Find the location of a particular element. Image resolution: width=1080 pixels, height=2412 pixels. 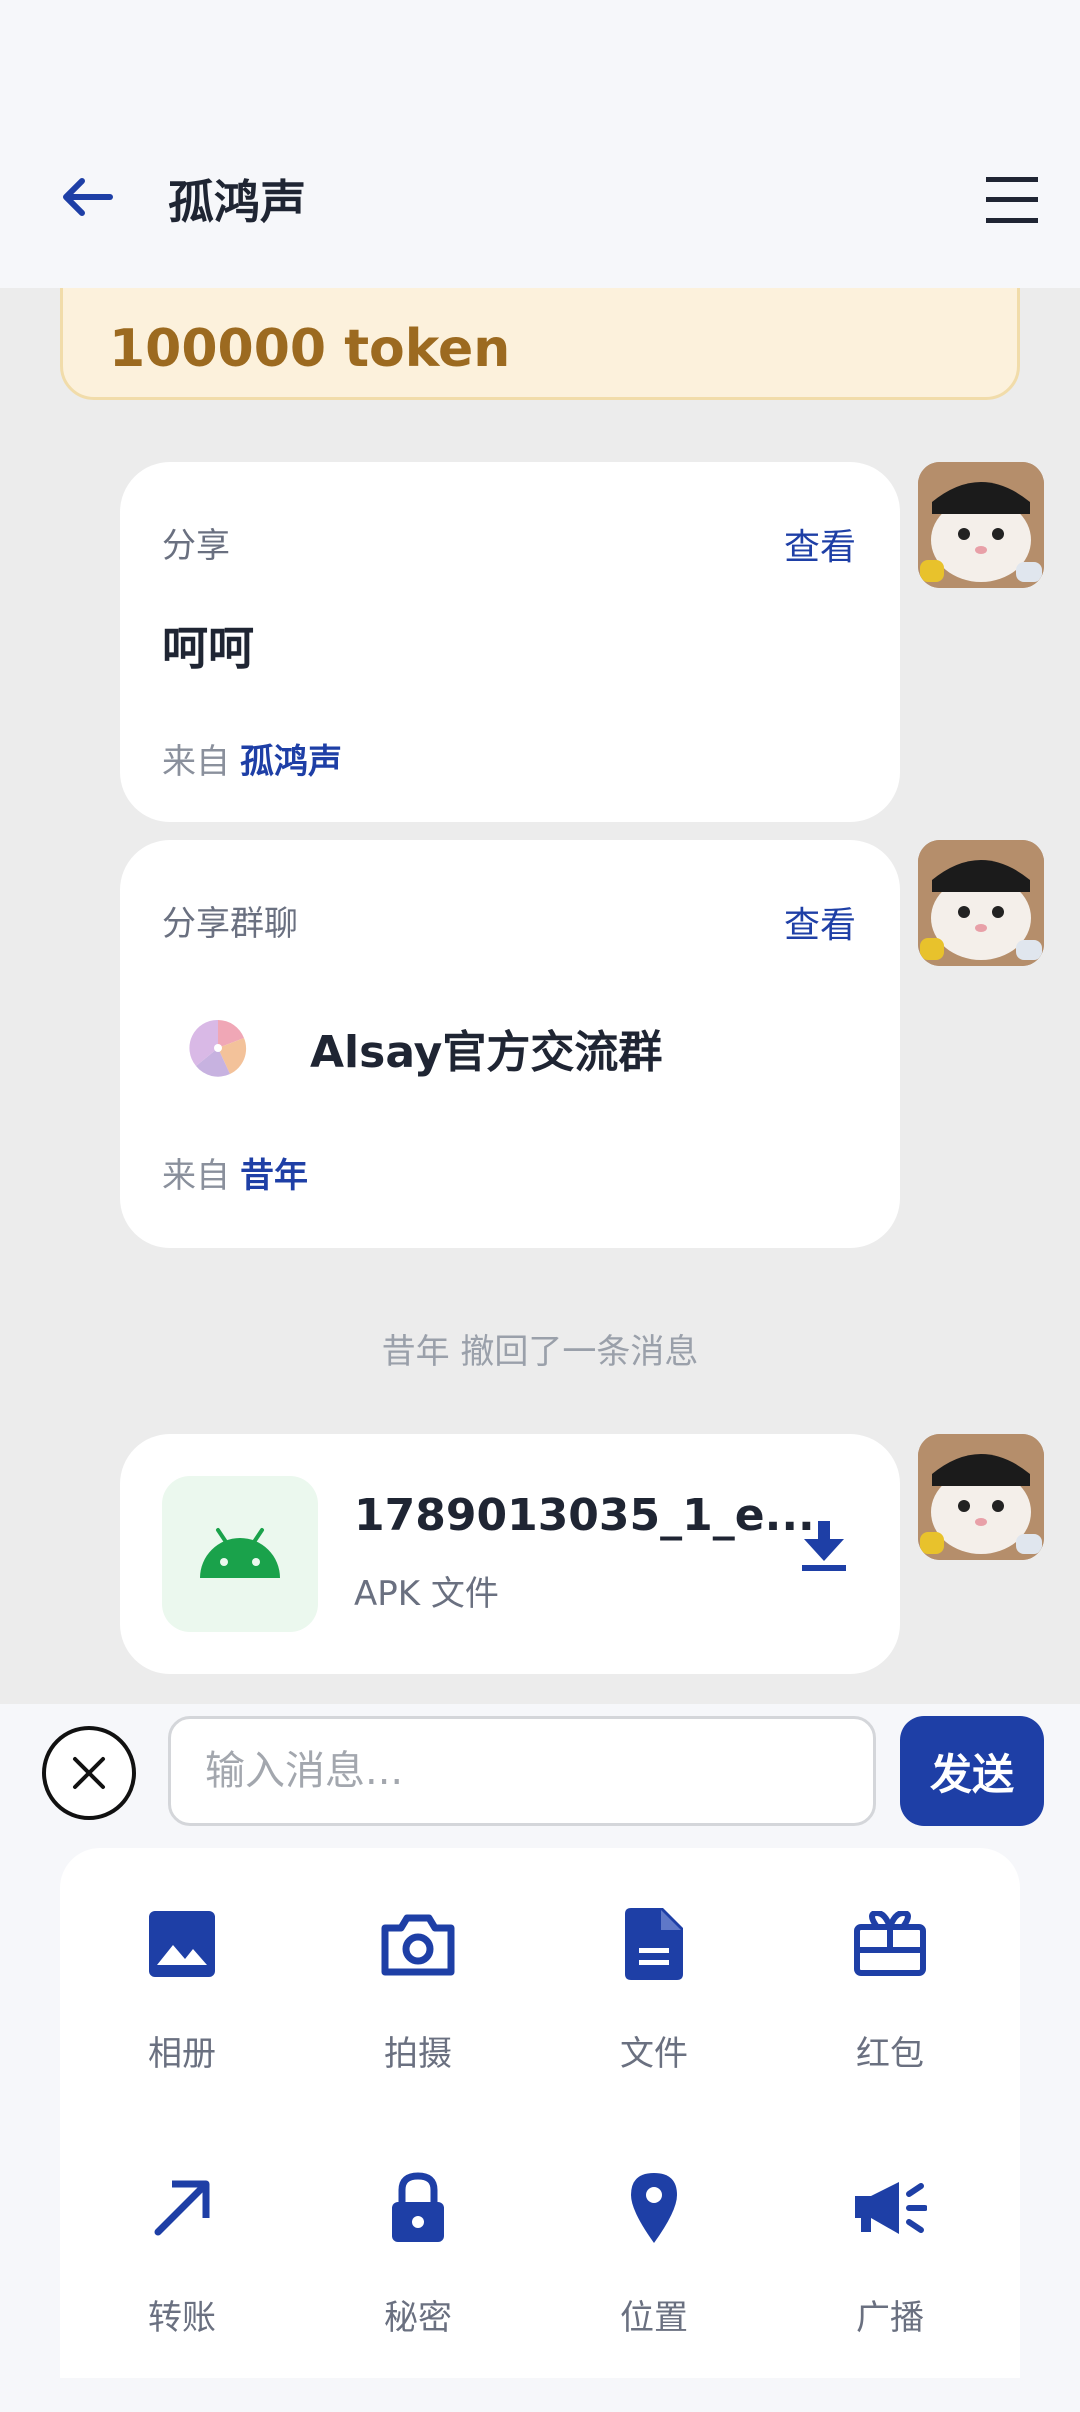

download-icon is located at coordinates (824, 1546).